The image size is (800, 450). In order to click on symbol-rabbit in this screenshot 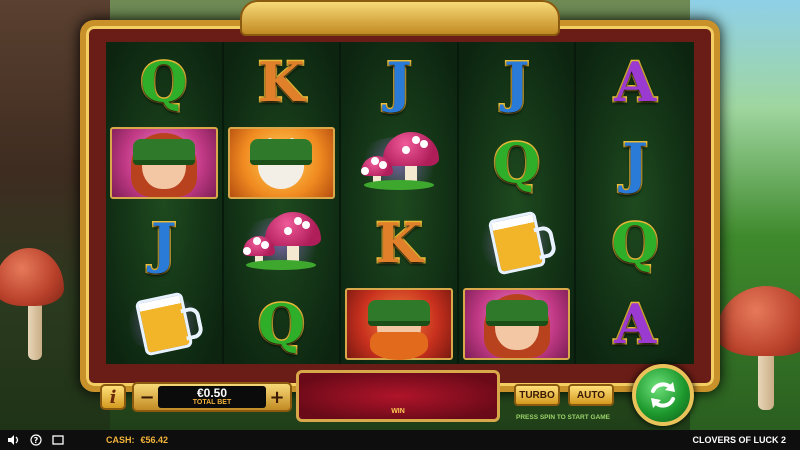, I will do `click(282, 163)`.